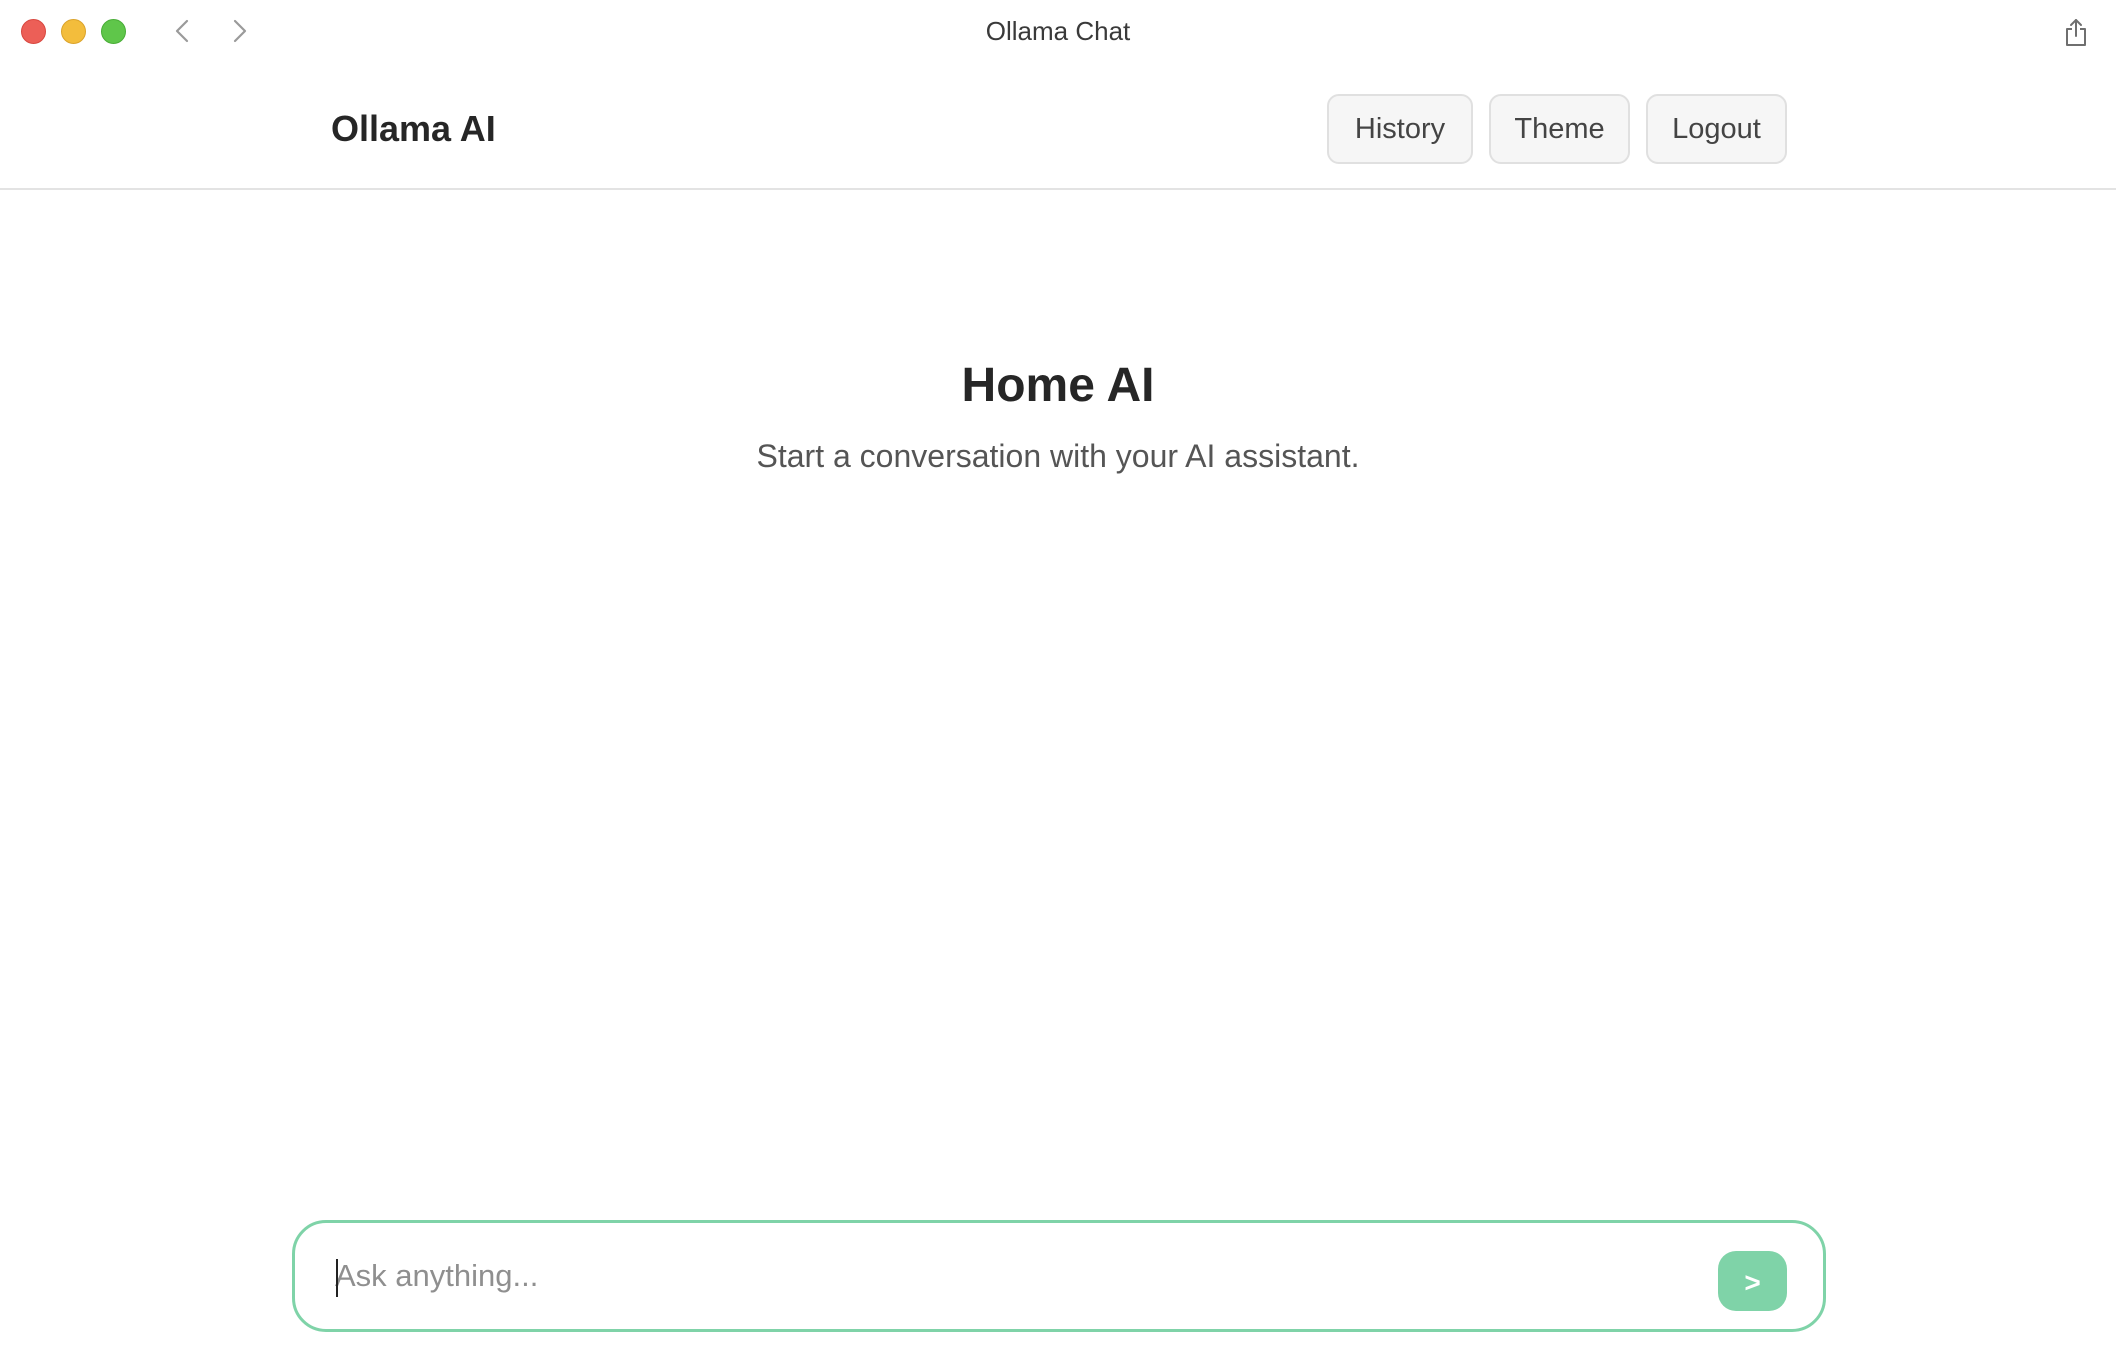 The height and width of the screenshot is (1372, 2116). I want to click on message-composer: >, so click(1059, 1276).